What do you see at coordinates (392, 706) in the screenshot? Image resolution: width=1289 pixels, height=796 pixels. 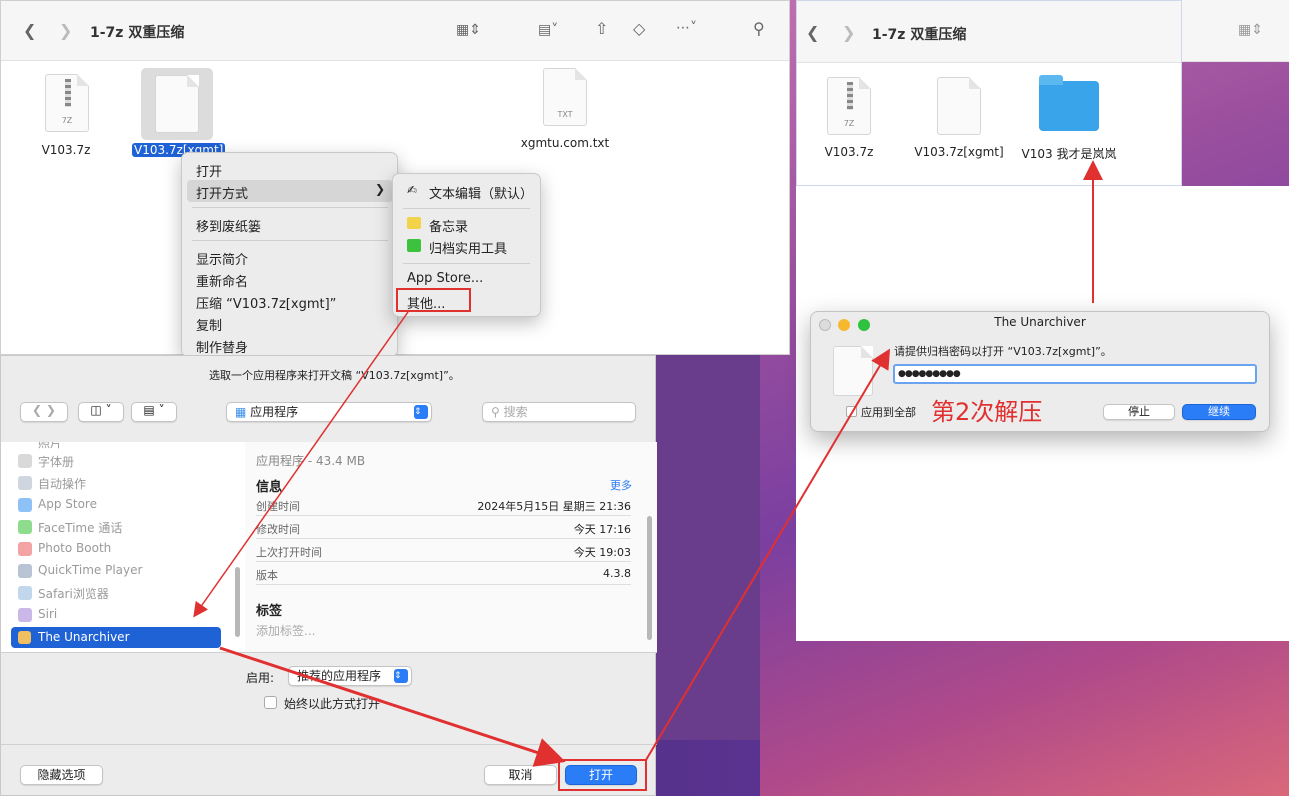 I see `arrow-app-to-open` at bounding box center [392, 706].